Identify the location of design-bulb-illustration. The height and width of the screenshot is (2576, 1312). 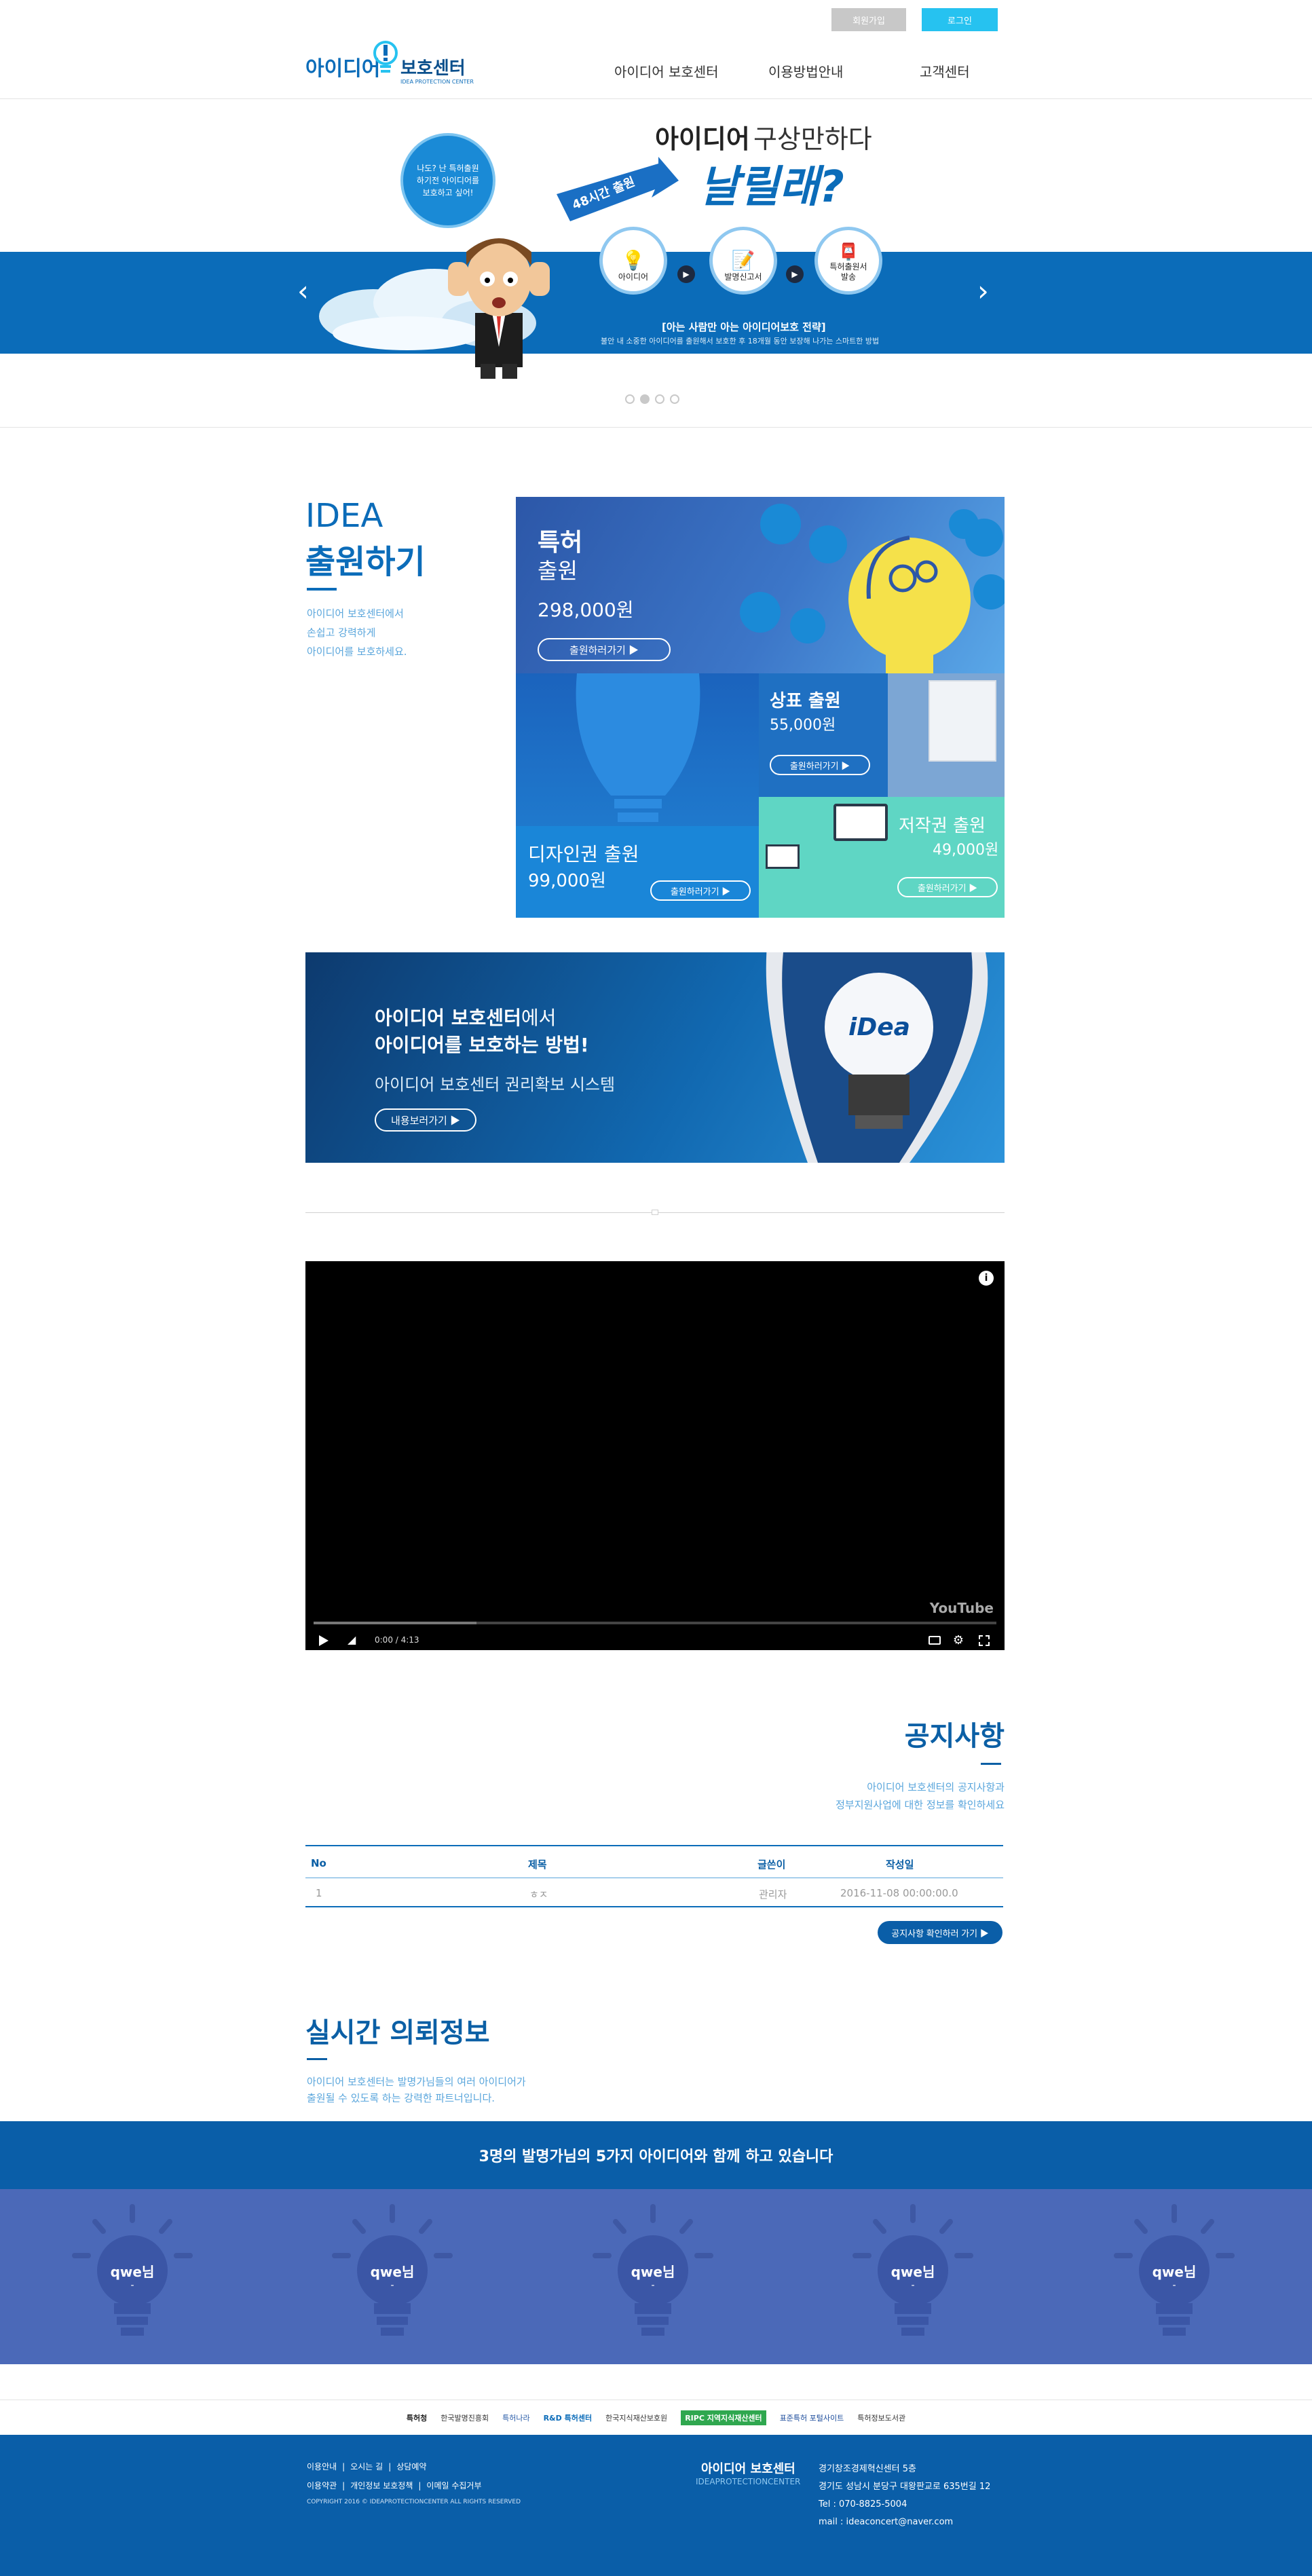
(638, 748).